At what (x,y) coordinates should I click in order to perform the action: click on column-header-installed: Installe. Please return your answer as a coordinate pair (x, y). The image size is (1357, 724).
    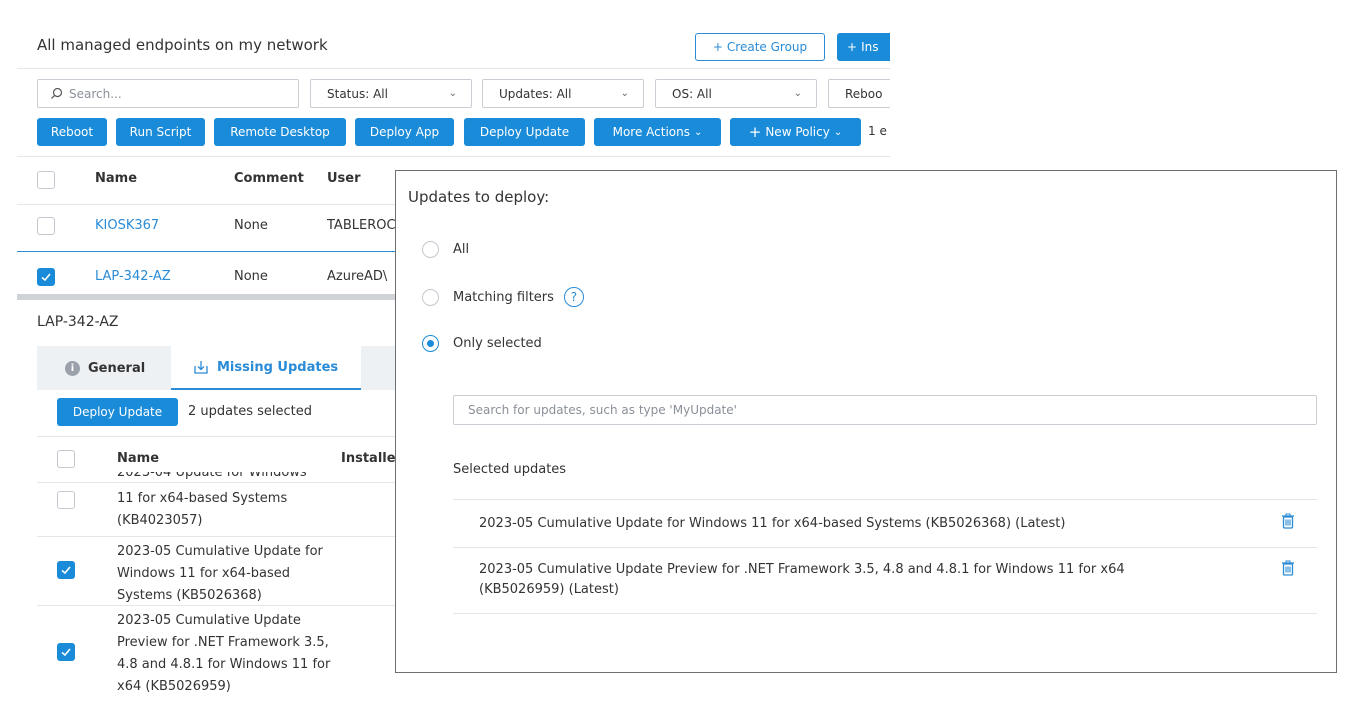
    Looking at the image, I should click on (368, 458).